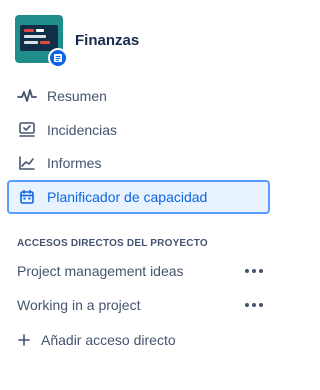 This screenshot has height=390, width=320. I want to click on nav-item-incidencias: Incidencias, so click(138, 130).